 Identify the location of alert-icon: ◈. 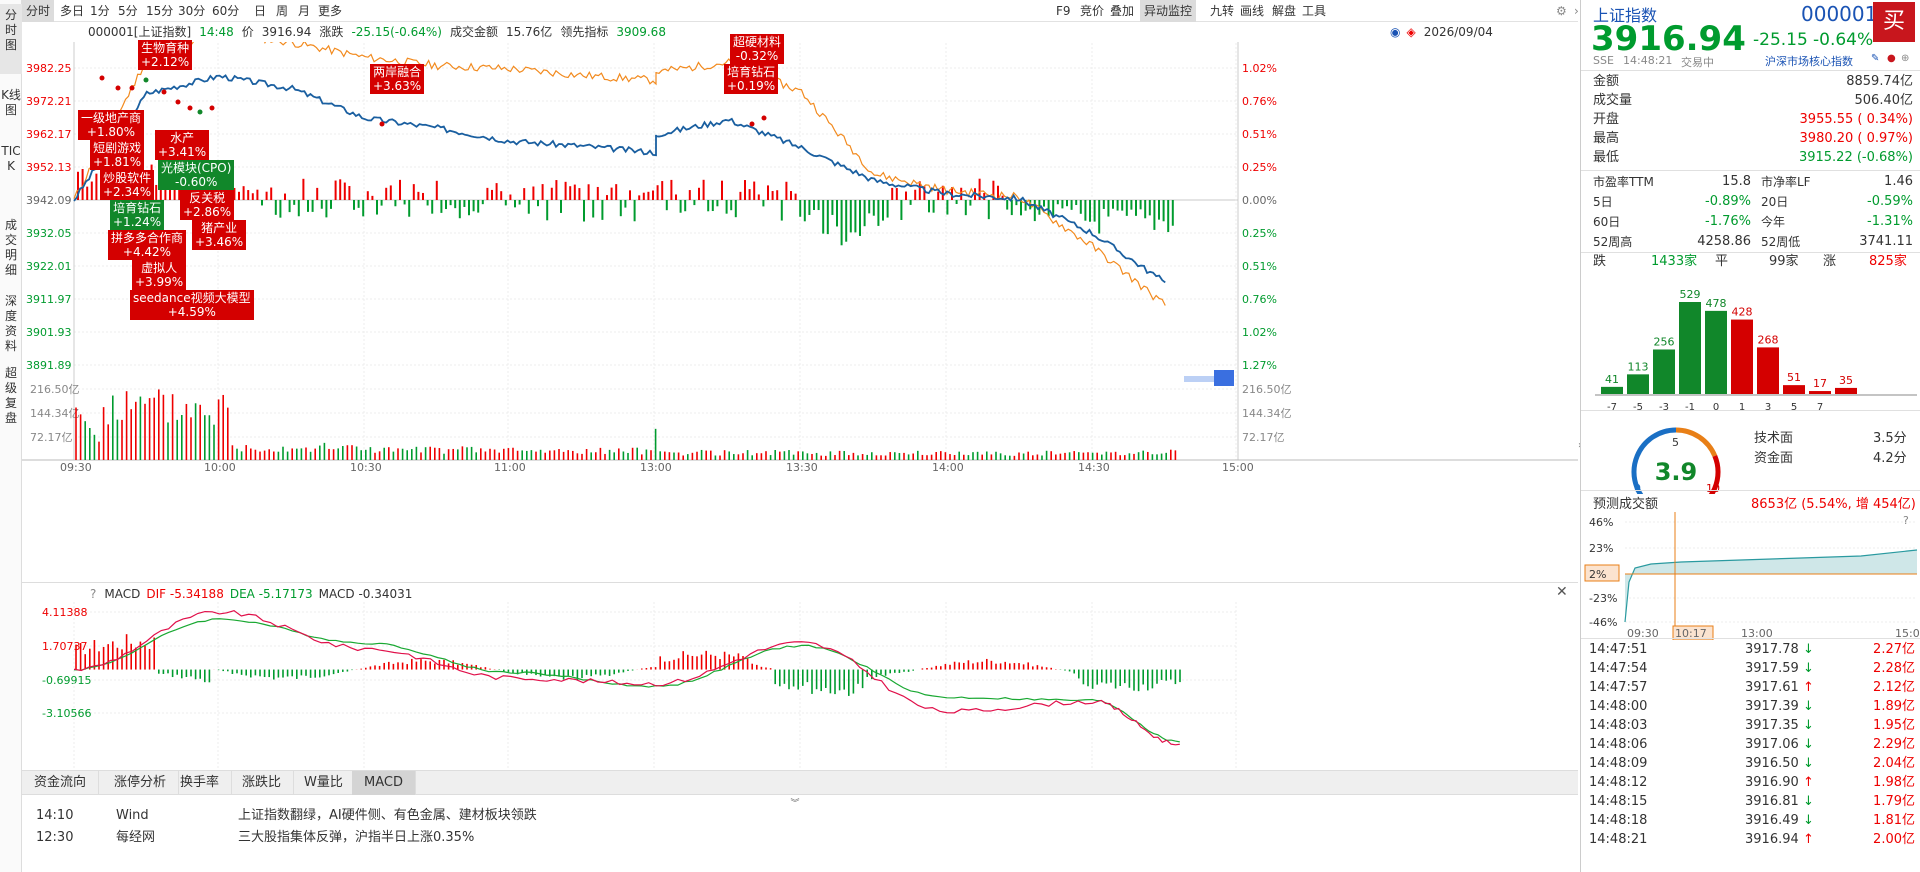
(1410, 32).